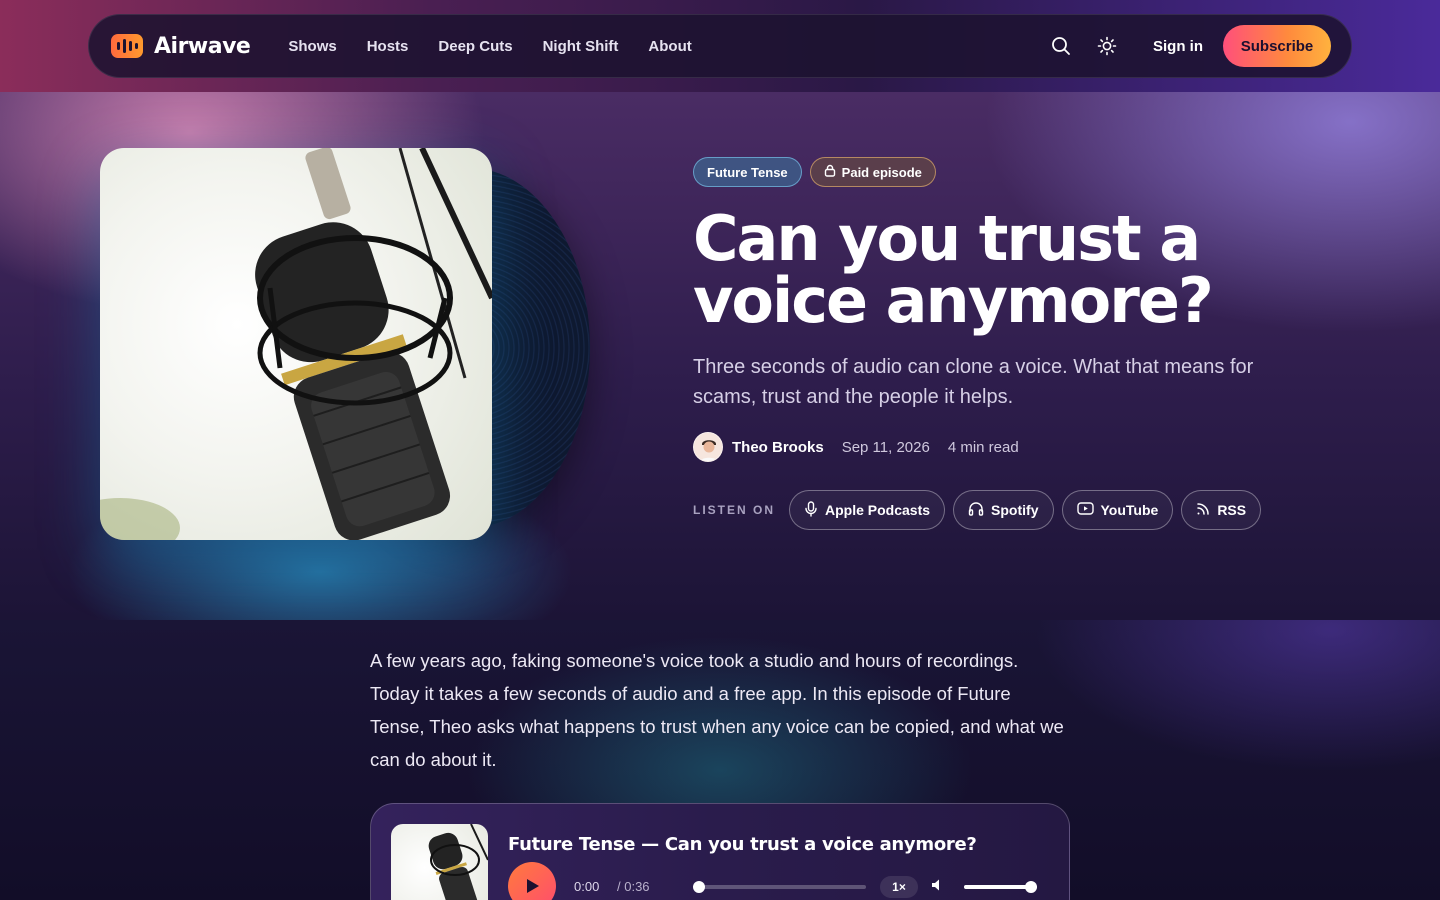  What do you see at coordinates (976, 510) in the screenshot?
I see `headphones-icon` at bounding box center [976, 510].